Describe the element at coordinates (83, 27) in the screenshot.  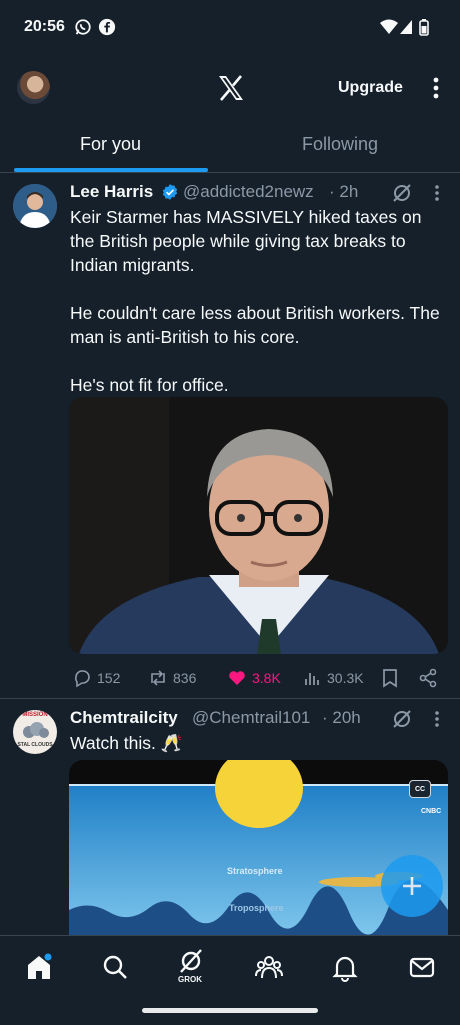
I see `whatsapp-icon` at that location.